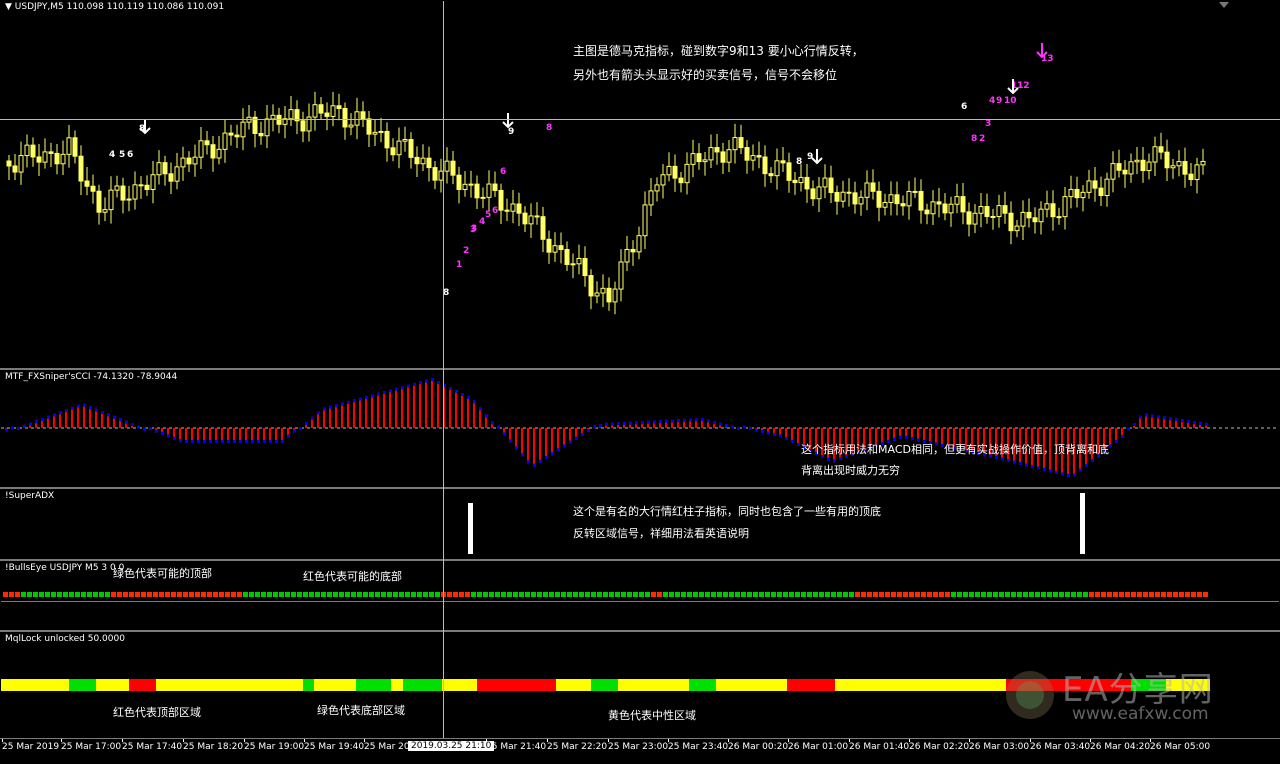  Describe the element at coordinates (122, 155) in the screenshot. I see `td-count-label: 5` at that location.